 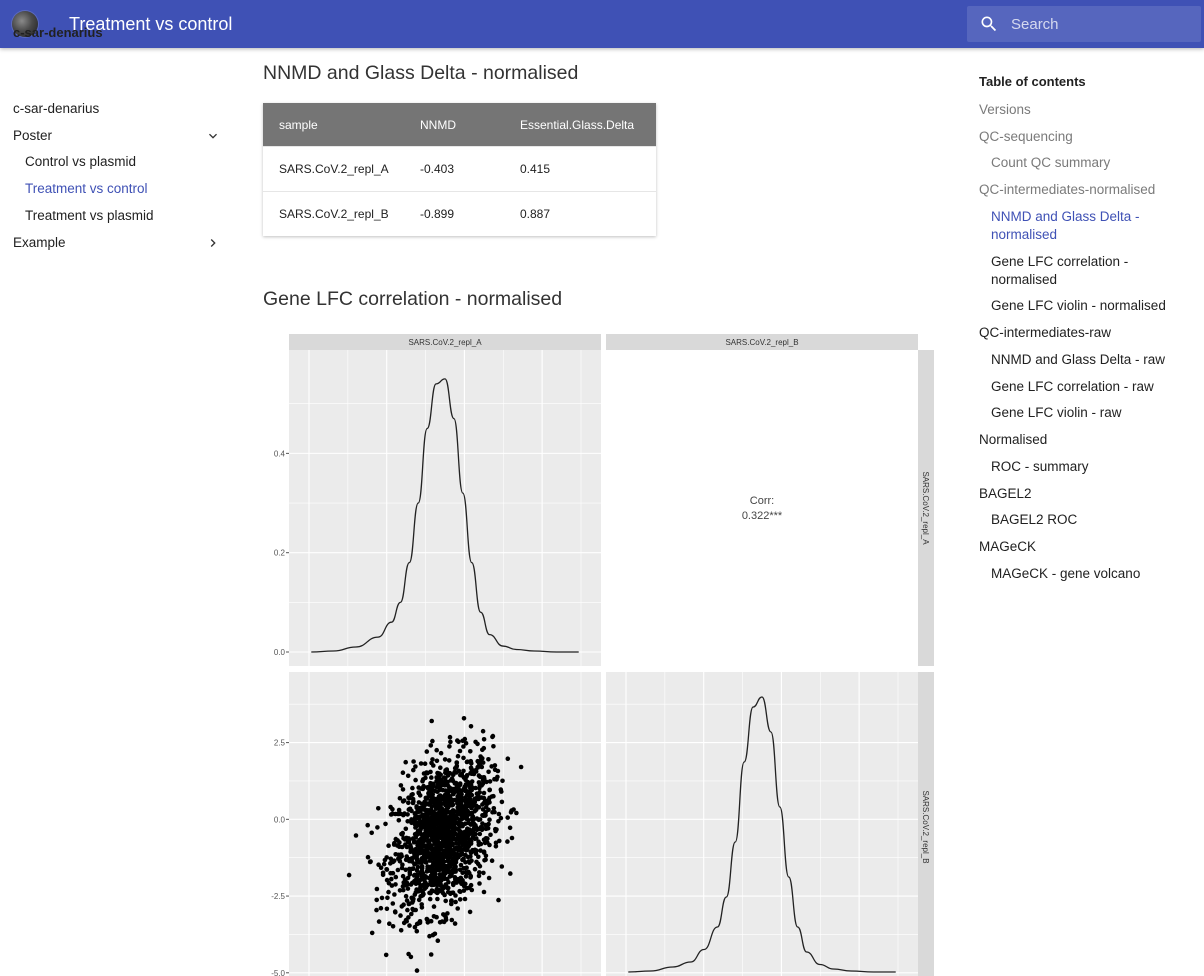 What do you see at coordinates (125, 215) in the screenshot?
I see `nav-item-treatment-vs-plasmid: Treatment vs plasmid` at bounding box center [125, 215].